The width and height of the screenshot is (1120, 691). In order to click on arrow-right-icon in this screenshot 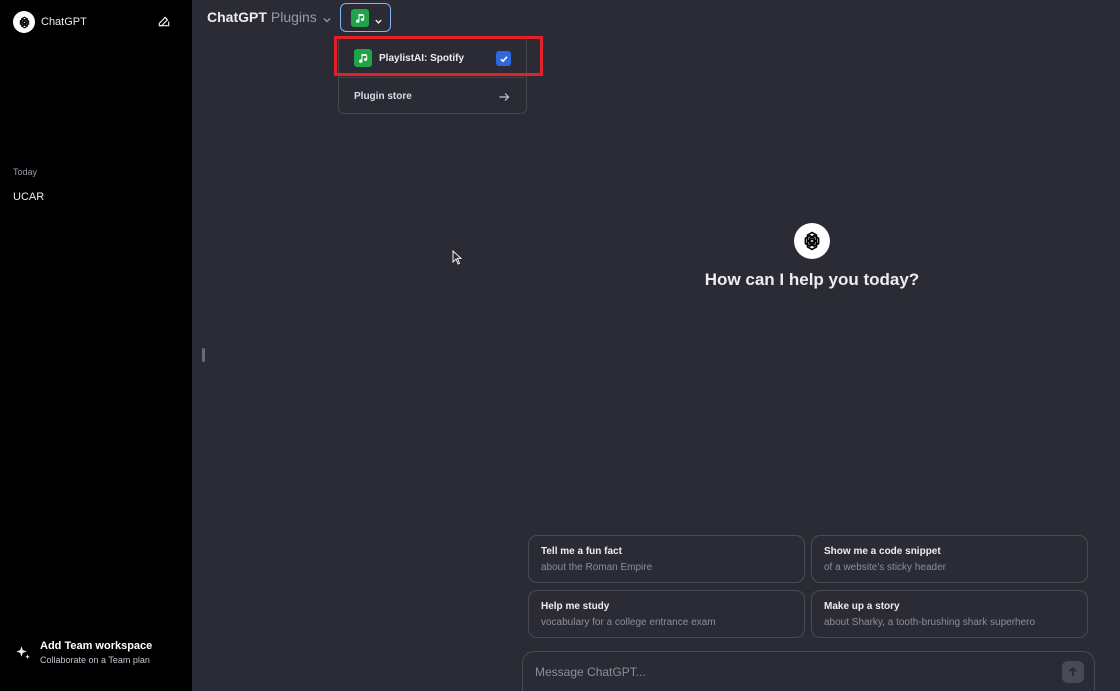, I will do `click(504, 96)`.